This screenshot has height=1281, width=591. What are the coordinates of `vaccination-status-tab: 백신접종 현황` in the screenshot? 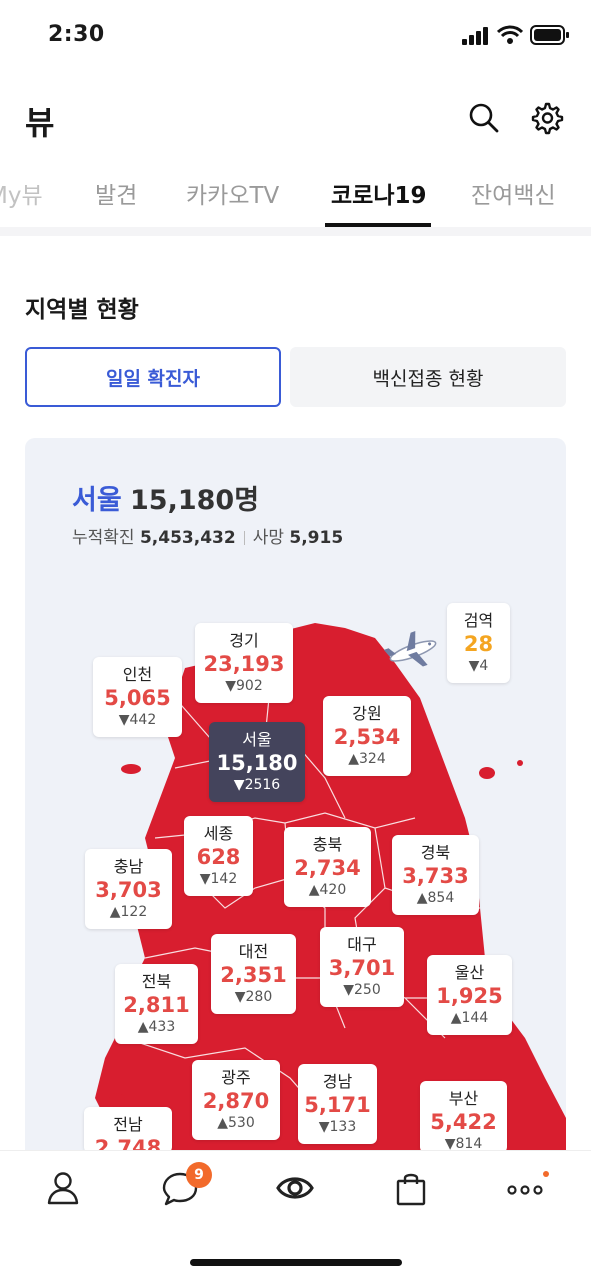 It's located at (428, 377).